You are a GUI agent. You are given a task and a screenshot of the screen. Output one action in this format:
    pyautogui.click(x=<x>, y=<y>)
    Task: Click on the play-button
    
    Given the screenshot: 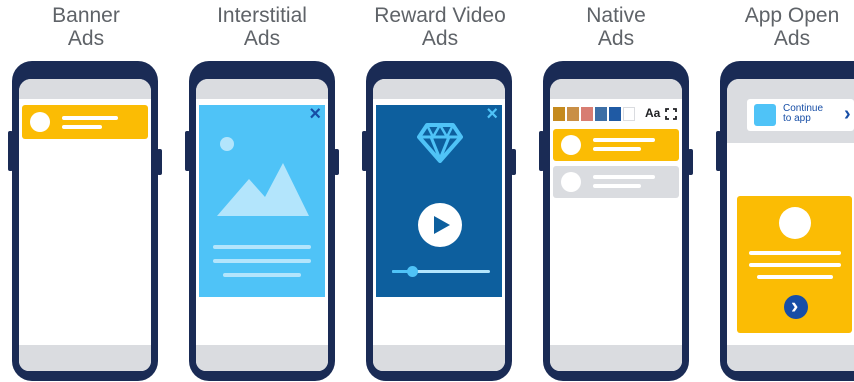 What is the action you would take?
    pyautogui.click(x=440, y=225)
    